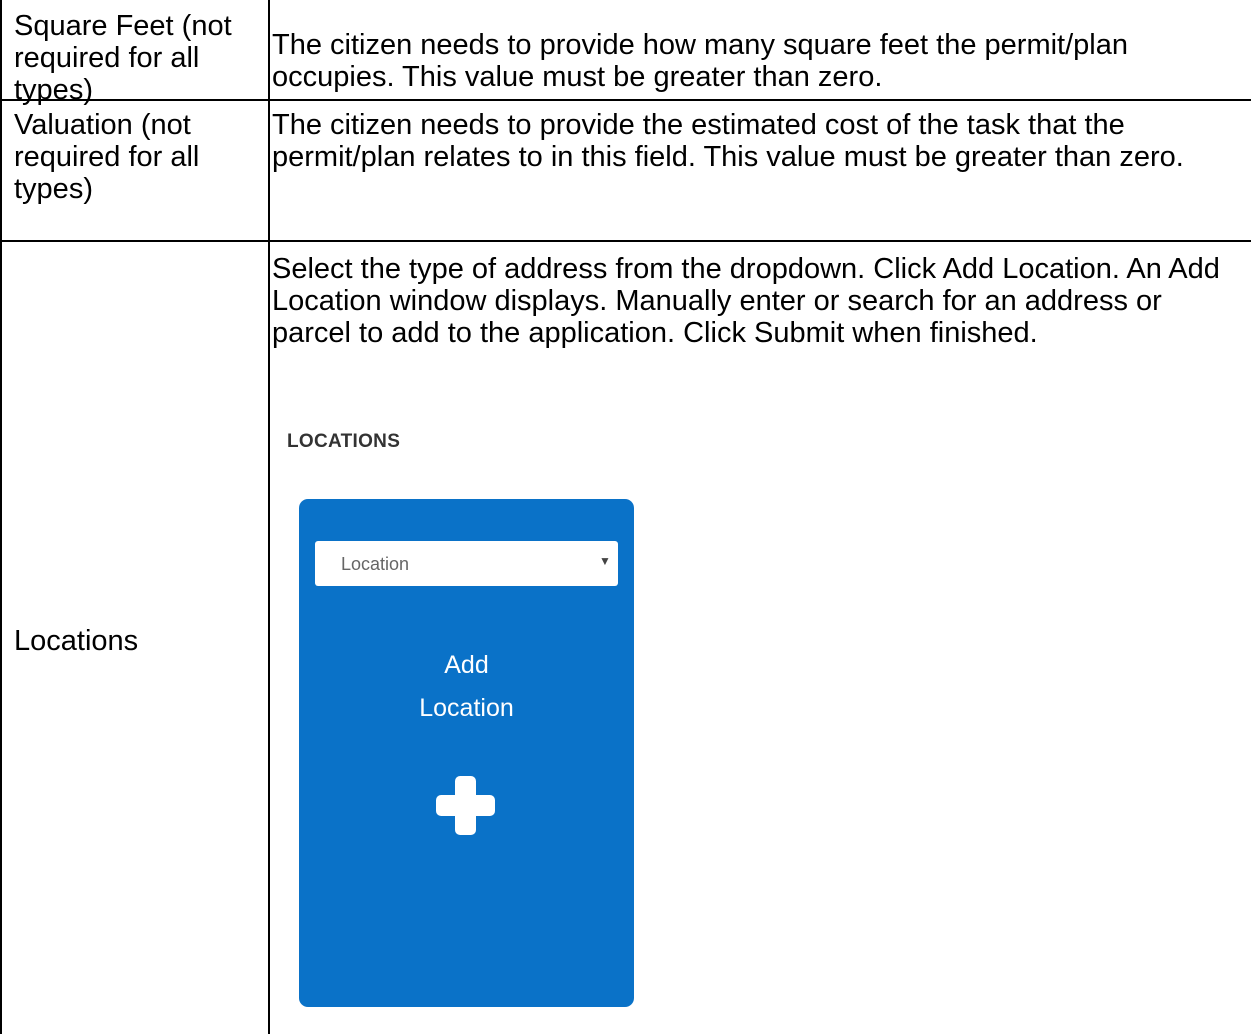  Describe the element at coordinates (466, 563) in the screenshot. I see `location-type-select: Location ▼` at that location.